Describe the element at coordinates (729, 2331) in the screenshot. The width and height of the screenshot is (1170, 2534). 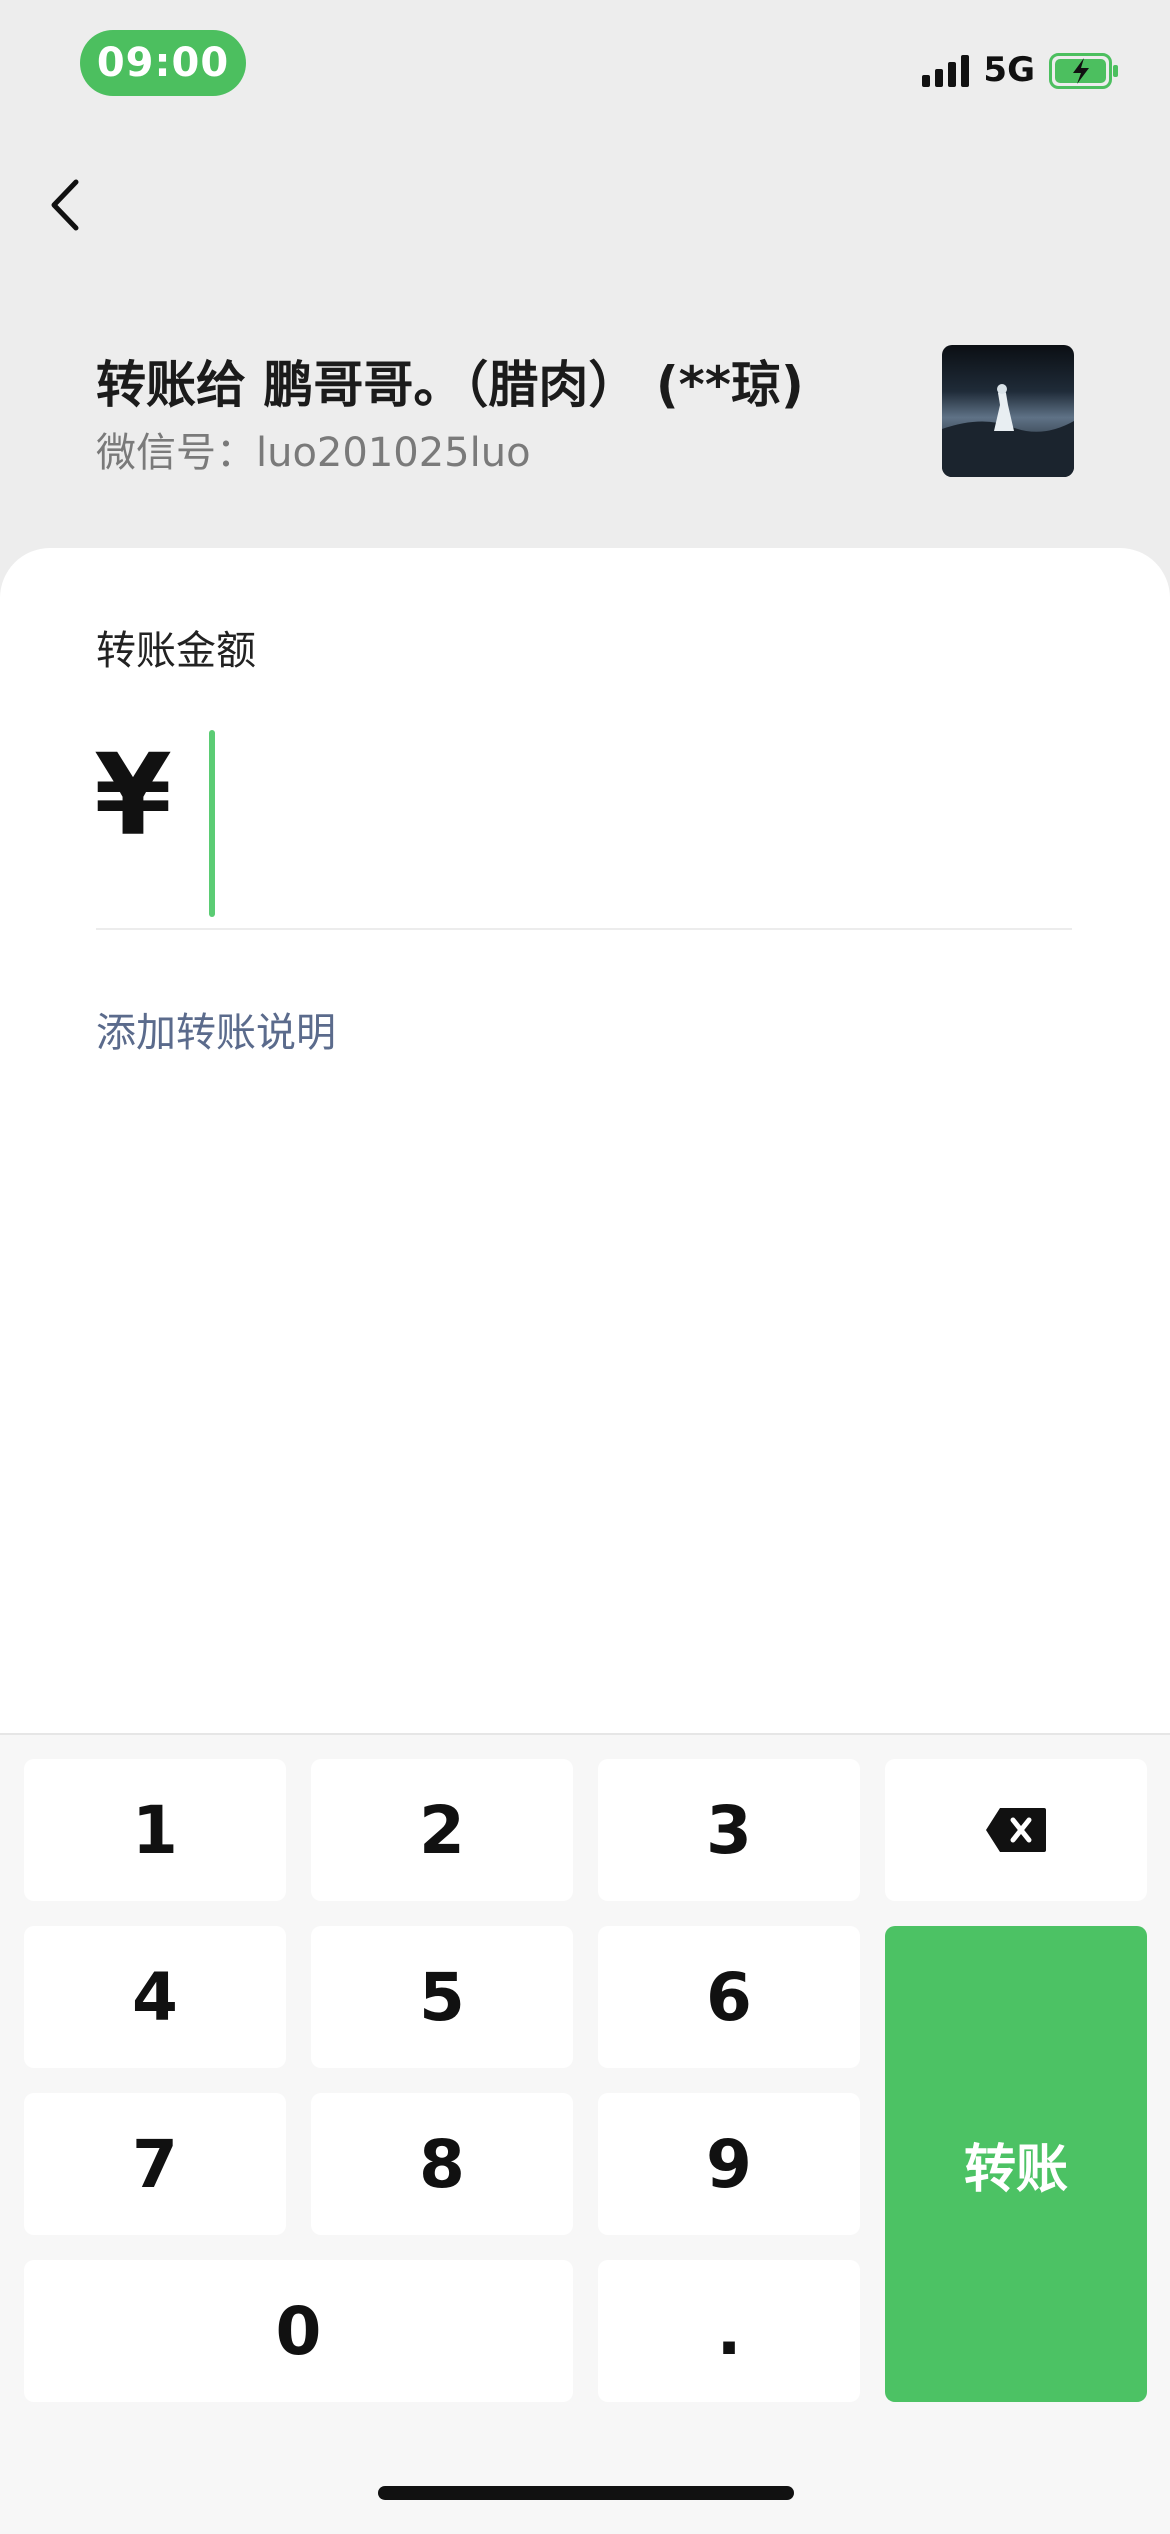
I see `key-decimal: .` at that location.